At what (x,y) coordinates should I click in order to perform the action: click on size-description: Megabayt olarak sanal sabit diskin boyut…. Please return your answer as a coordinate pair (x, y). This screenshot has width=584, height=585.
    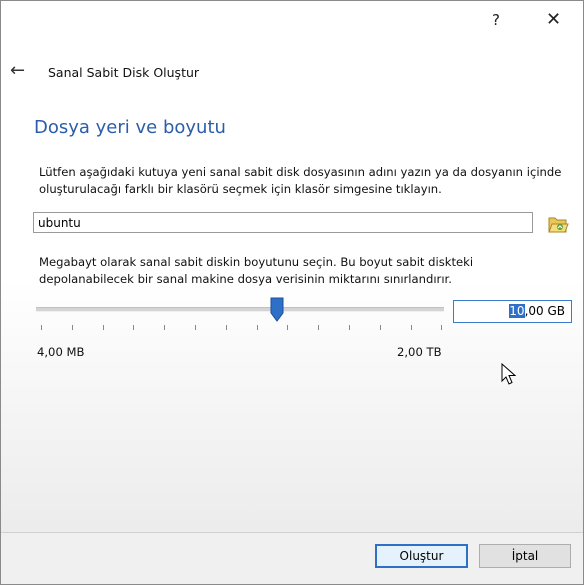
    Looking at the image, I should click on (256, 270).